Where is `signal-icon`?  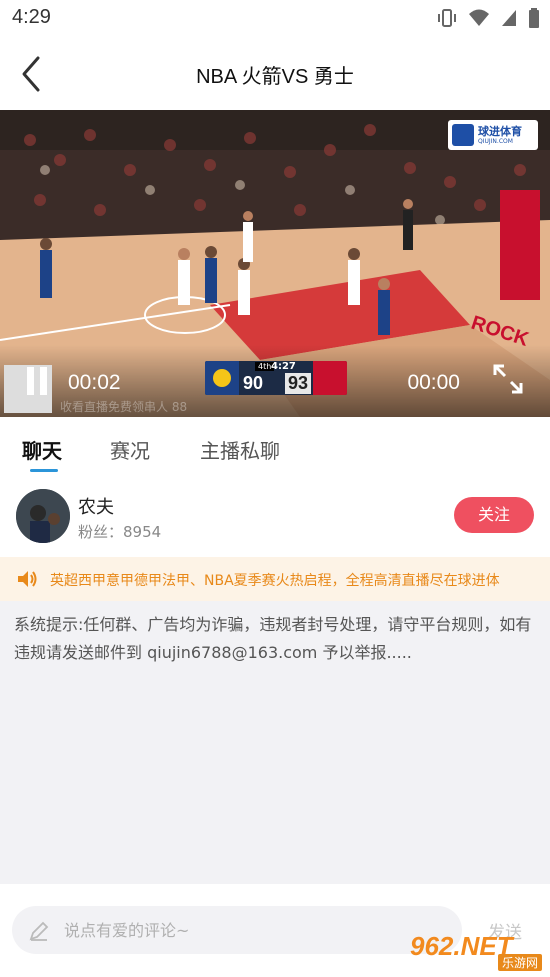
signal-icon is located at coordinates (509, 18).